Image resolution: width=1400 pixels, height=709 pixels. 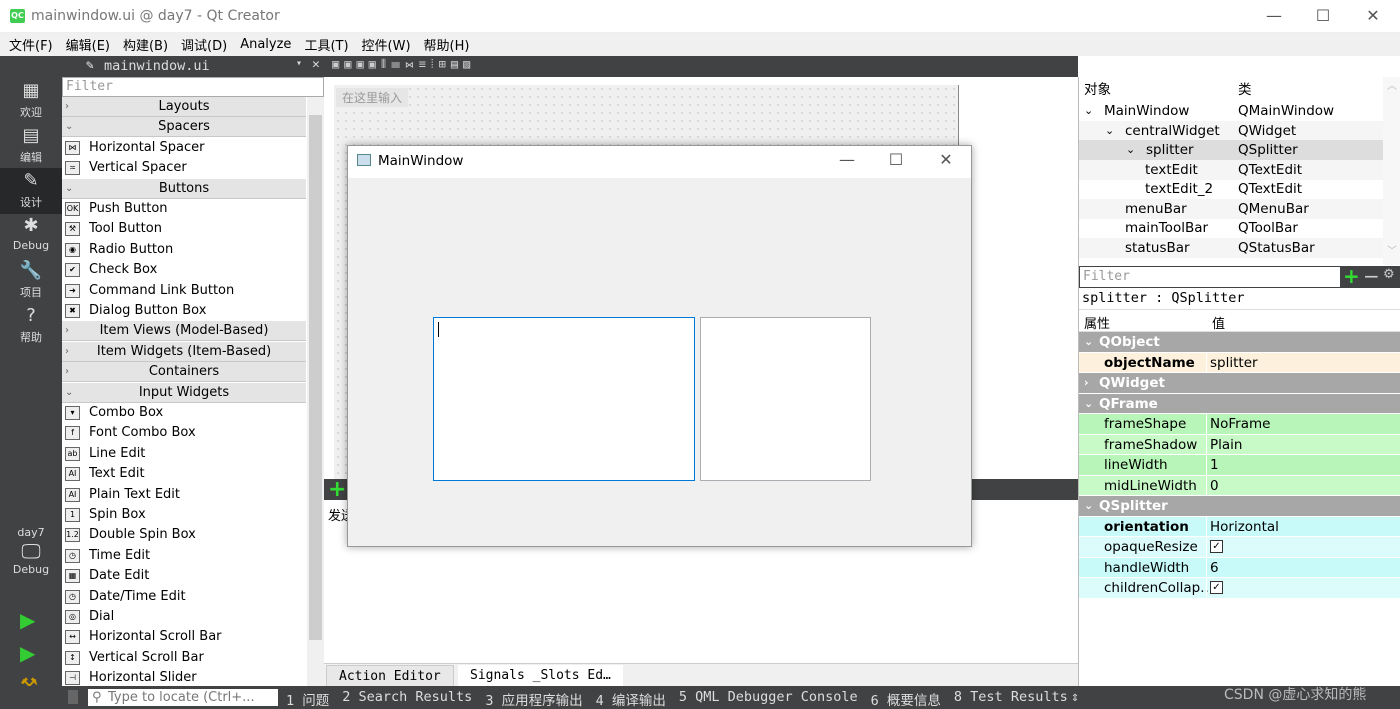 I want to click on widget-item: f Font Combo Box, so click(x=184, y=433).